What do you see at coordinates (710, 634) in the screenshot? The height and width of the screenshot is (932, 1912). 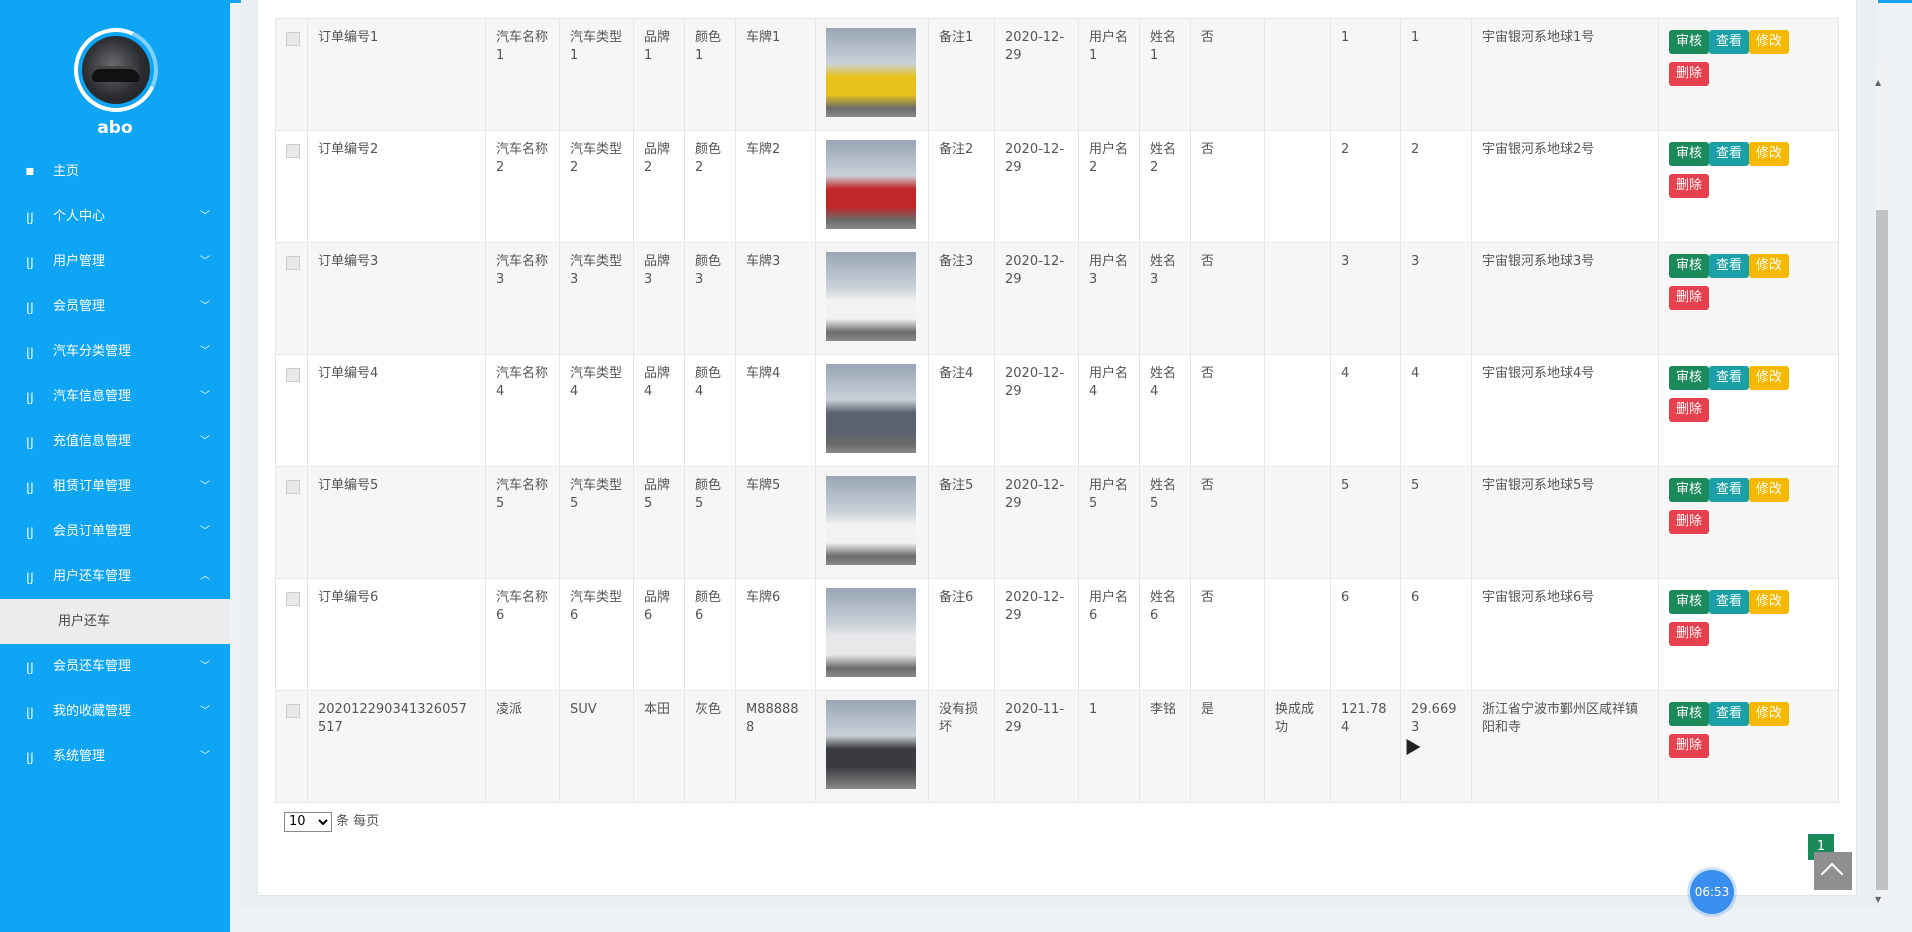 I see `cell-color: 颜色6` at bounding box center [710, 634].